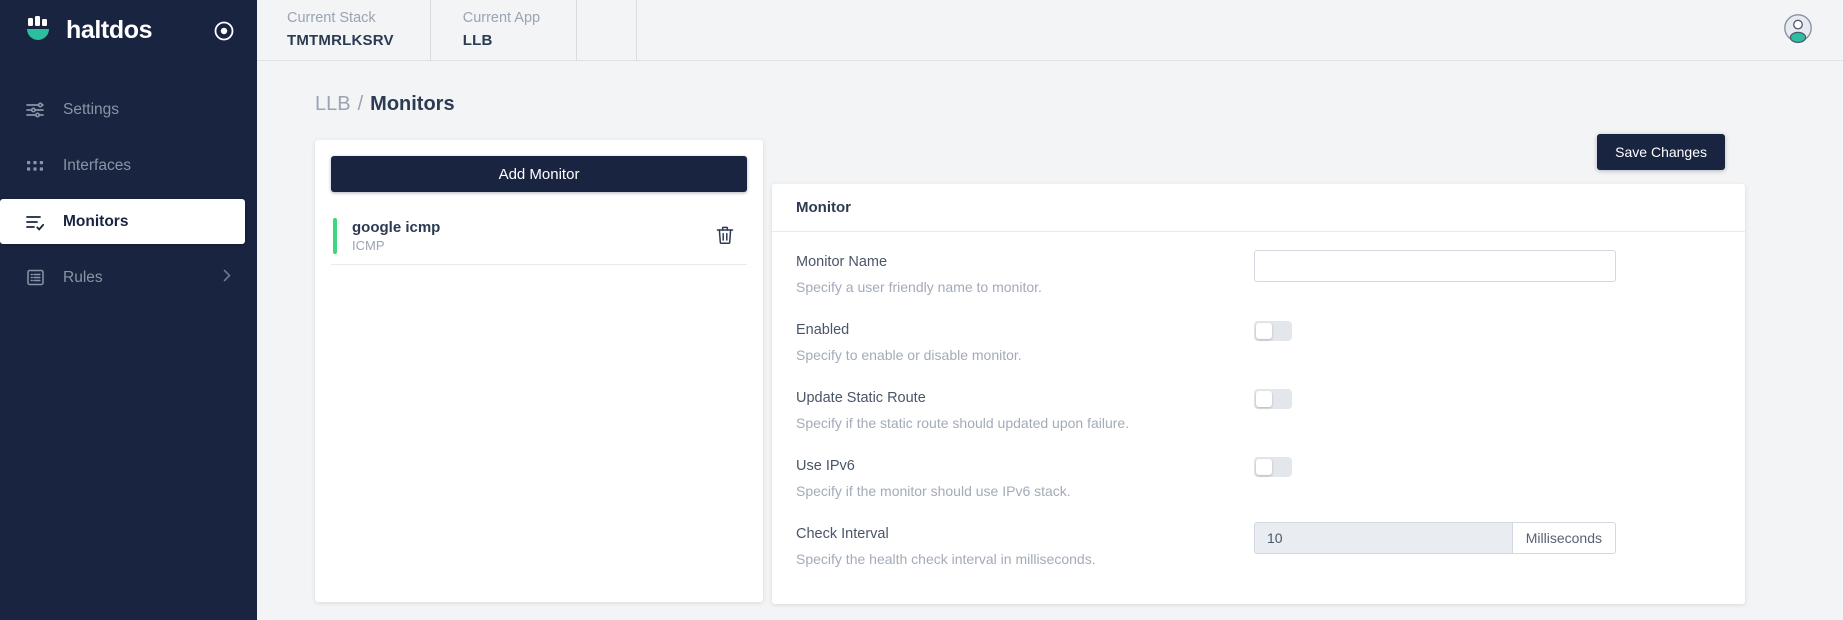 The height and width of the screenshot is (620, 1843). I want to click on monitor-list: google icmp ICMP, so click(539, 236).